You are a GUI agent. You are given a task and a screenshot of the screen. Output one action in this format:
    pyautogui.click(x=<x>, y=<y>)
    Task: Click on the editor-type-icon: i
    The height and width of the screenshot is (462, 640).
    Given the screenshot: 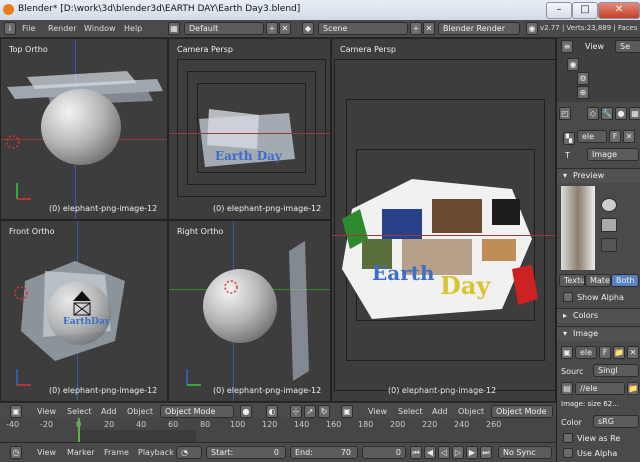 What is the action you would take?
    pyautogui.click(x=10, y=28)
    